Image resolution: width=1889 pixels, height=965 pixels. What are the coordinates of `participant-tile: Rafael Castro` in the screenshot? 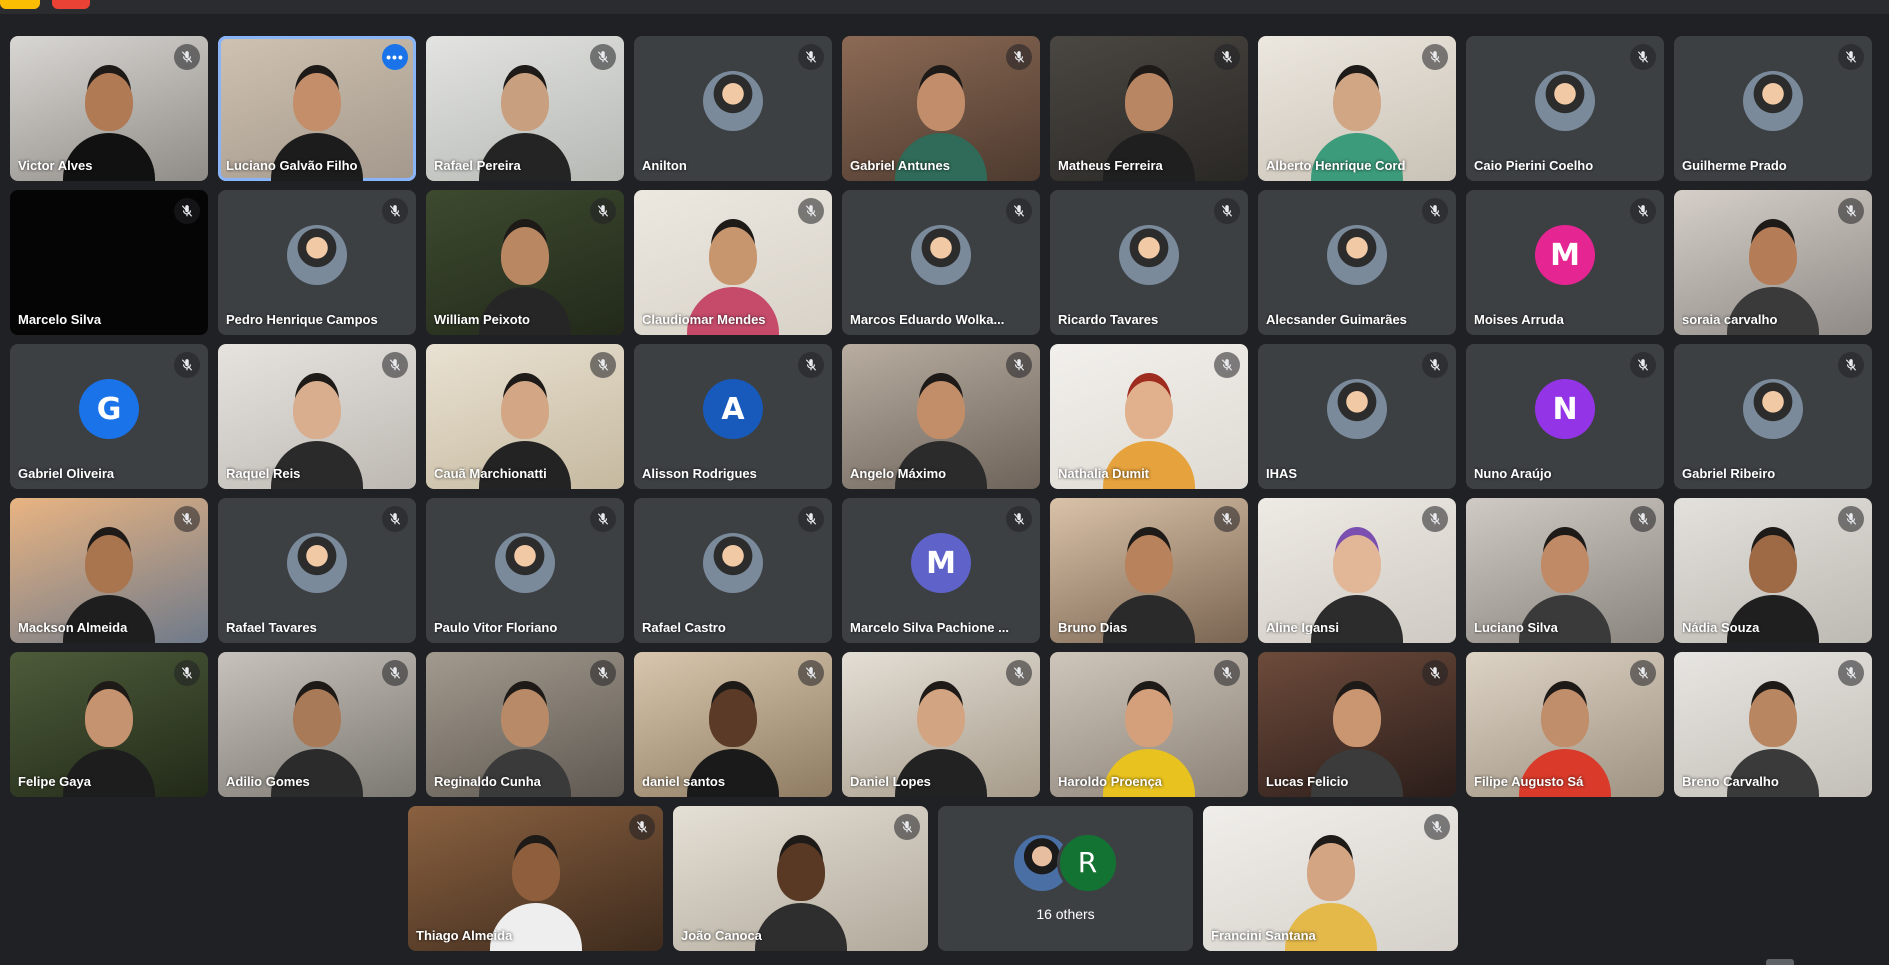 It's located at (733, 570).